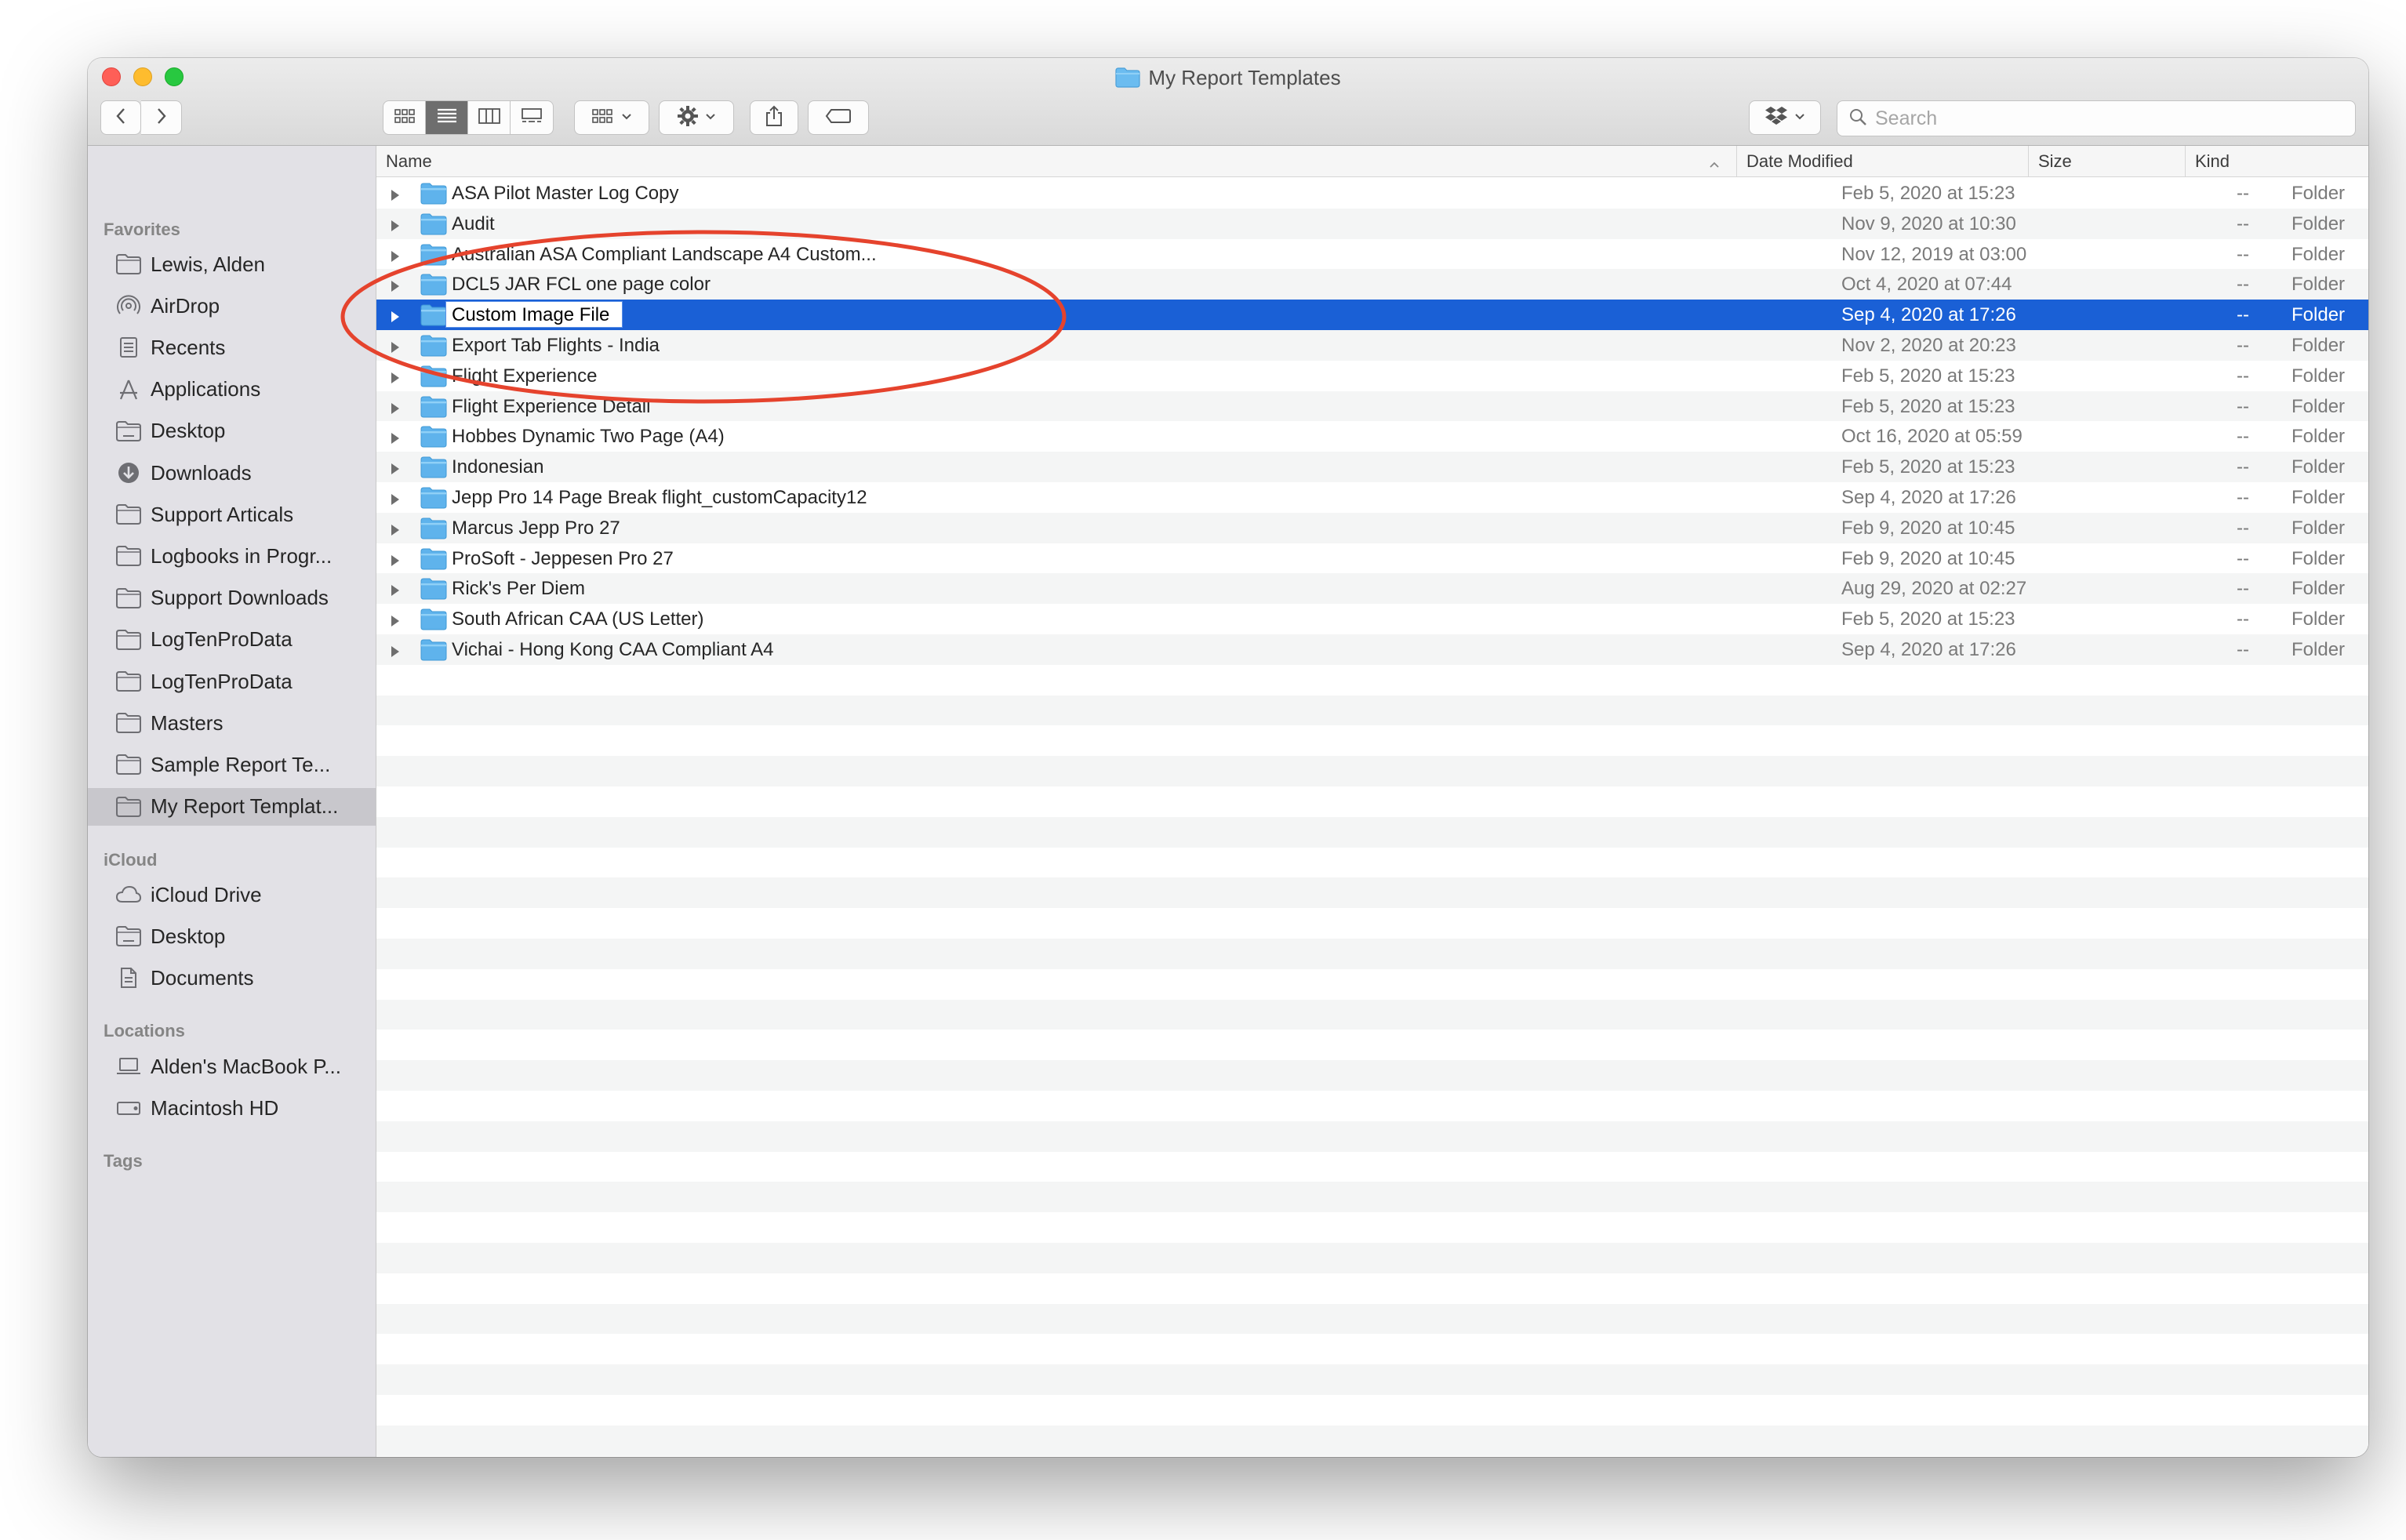 Image resolution: width=2406 pixels, height=1540 pixels. What do you see at coordinates (603, 118) in the screenshot?
I see `group-icon` at bounding box center [603, 118].